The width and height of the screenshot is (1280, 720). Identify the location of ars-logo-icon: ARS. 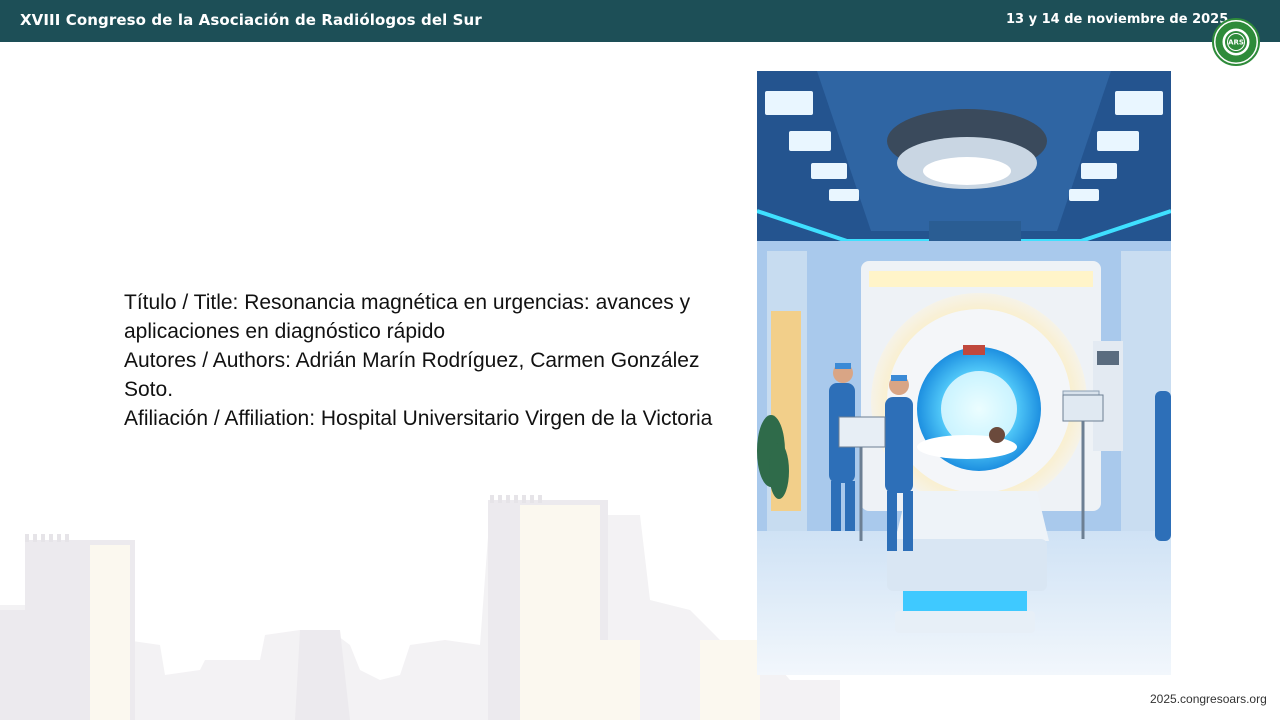
(1236, 42).